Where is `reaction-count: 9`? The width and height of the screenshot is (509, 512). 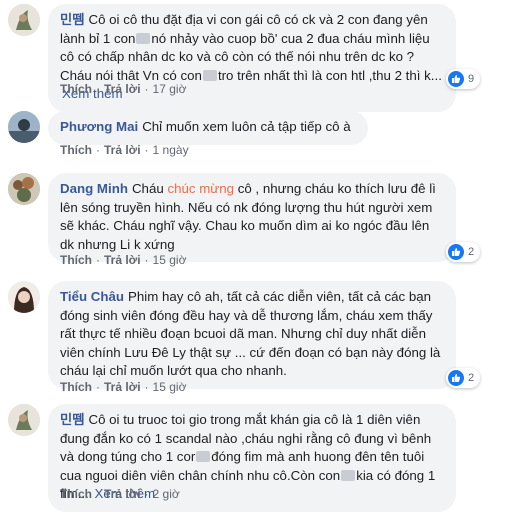 reaction-count: 9 is located at coordinates (463, 79).